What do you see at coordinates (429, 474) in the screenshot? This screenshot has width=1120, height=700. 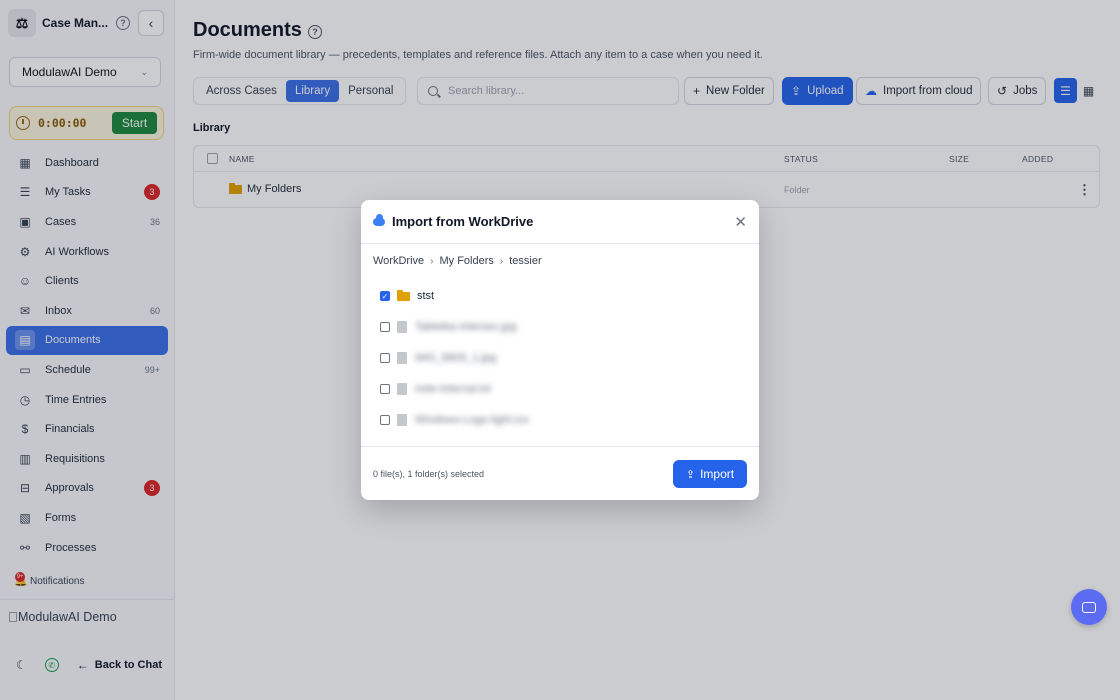 I see `selection-summary: 0 file(s), 1 folder(s) selected` at bounding box center [429, 474].